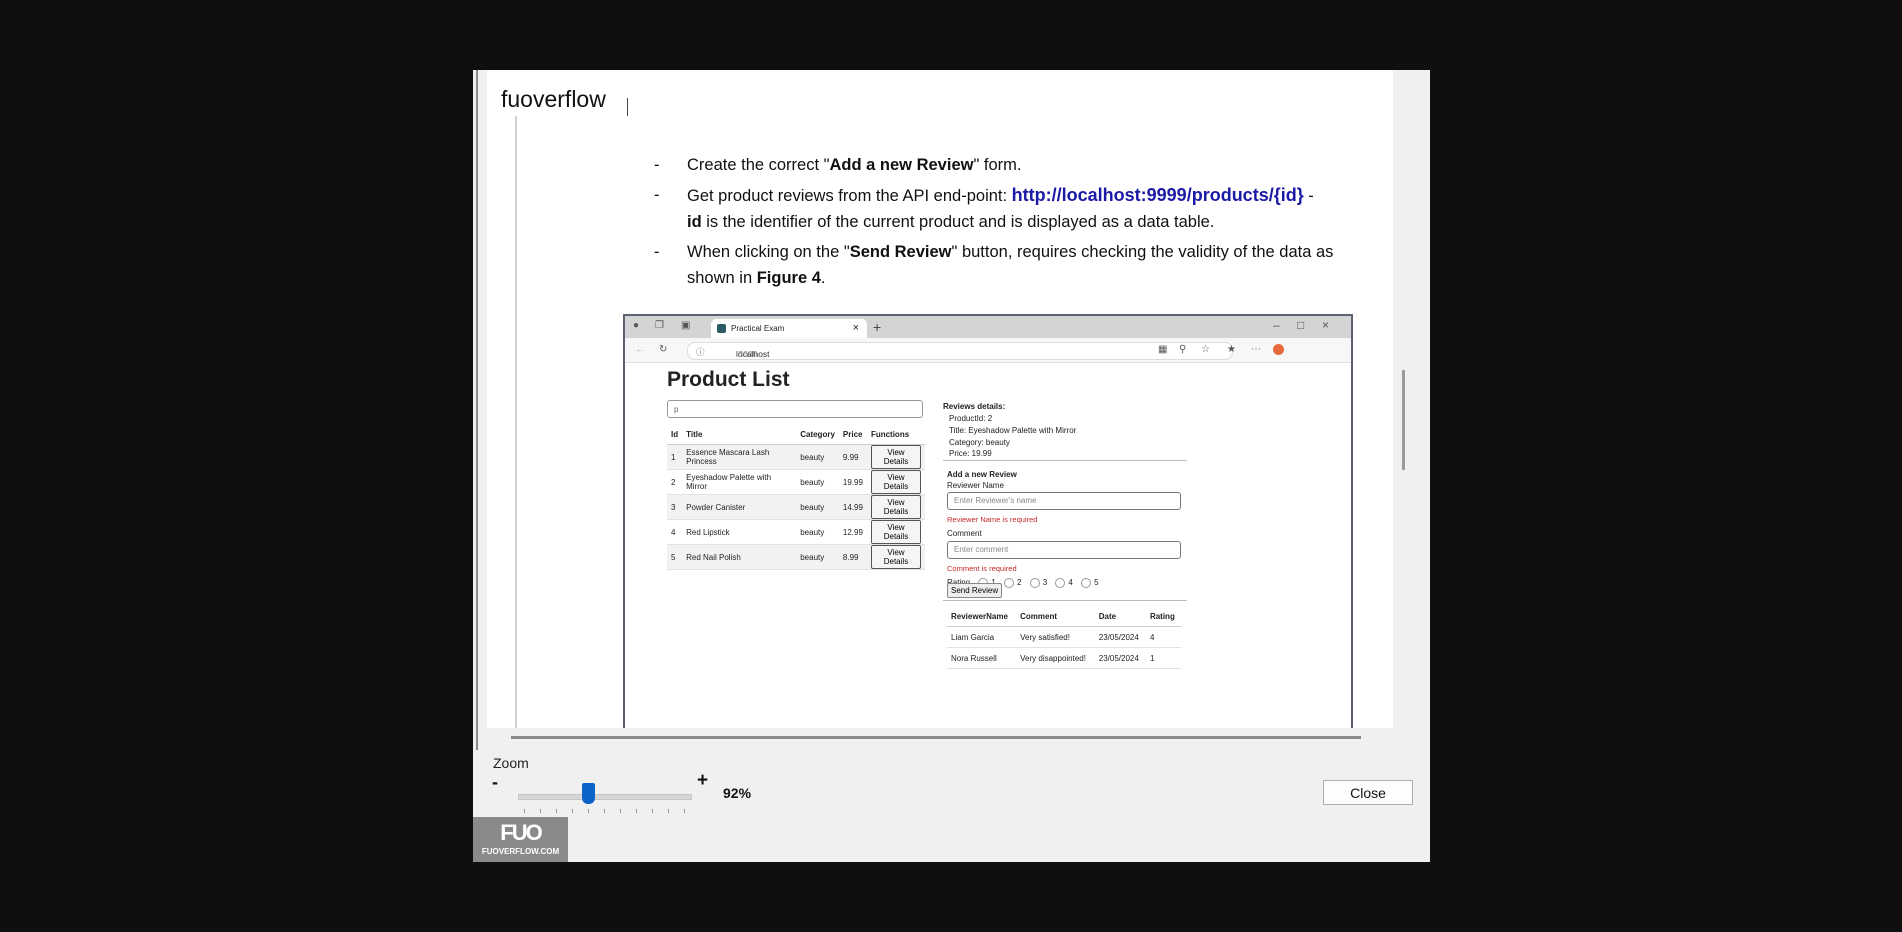 This screenshot has height=932, width=1902. Describe the element at coordinates (1232, 350) in the screenshot. I see `favorites-bar-icon: ★` at that location.